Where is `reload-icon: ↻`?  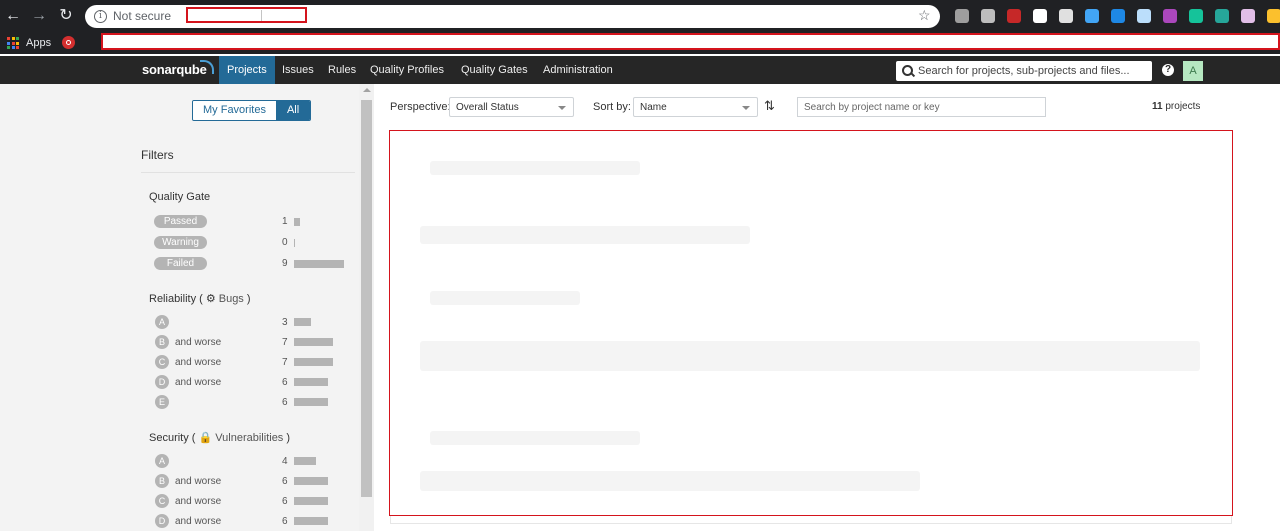 reload-icon: ↻ is located at coordinates (66, 16).